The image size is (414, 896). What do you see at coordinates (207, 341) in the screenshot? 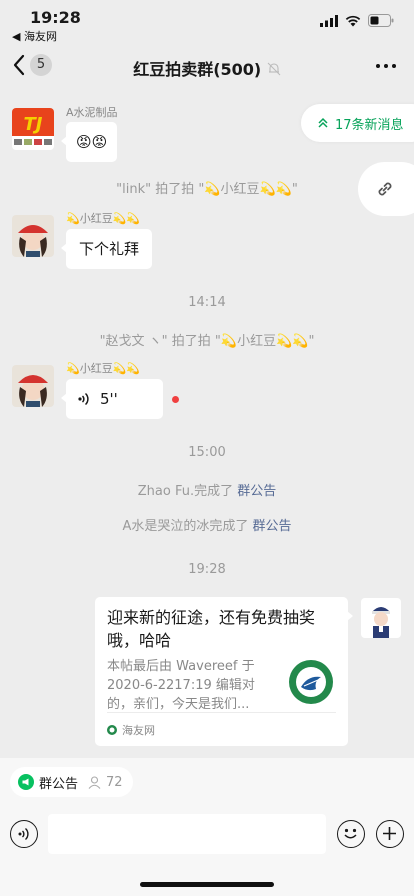
I see `system-pat-message: "赵戈文 ヽ" 拍了拍 "💫小红豆💫💫"` at bounding box center [207, 341].